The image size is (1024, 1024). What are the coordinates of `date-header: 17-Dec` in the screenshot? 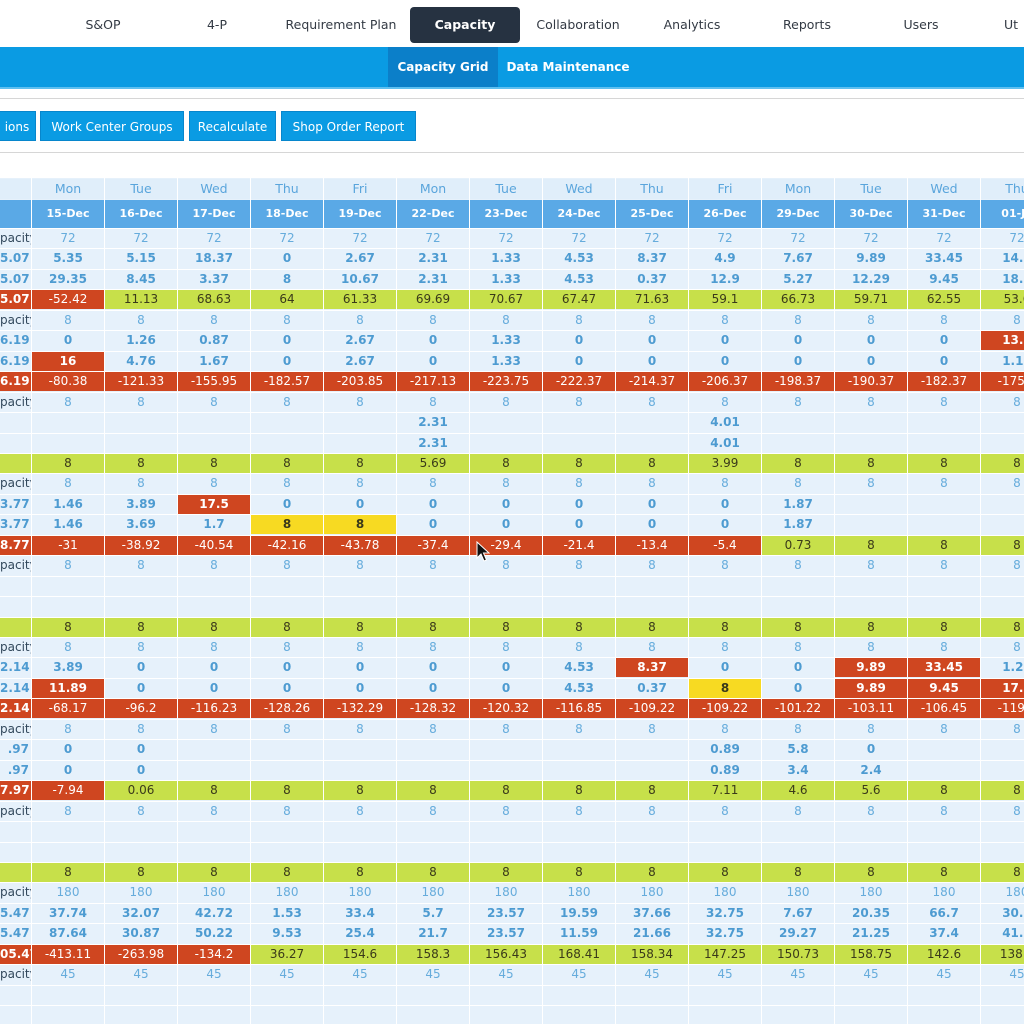 It's located at (214, 214).